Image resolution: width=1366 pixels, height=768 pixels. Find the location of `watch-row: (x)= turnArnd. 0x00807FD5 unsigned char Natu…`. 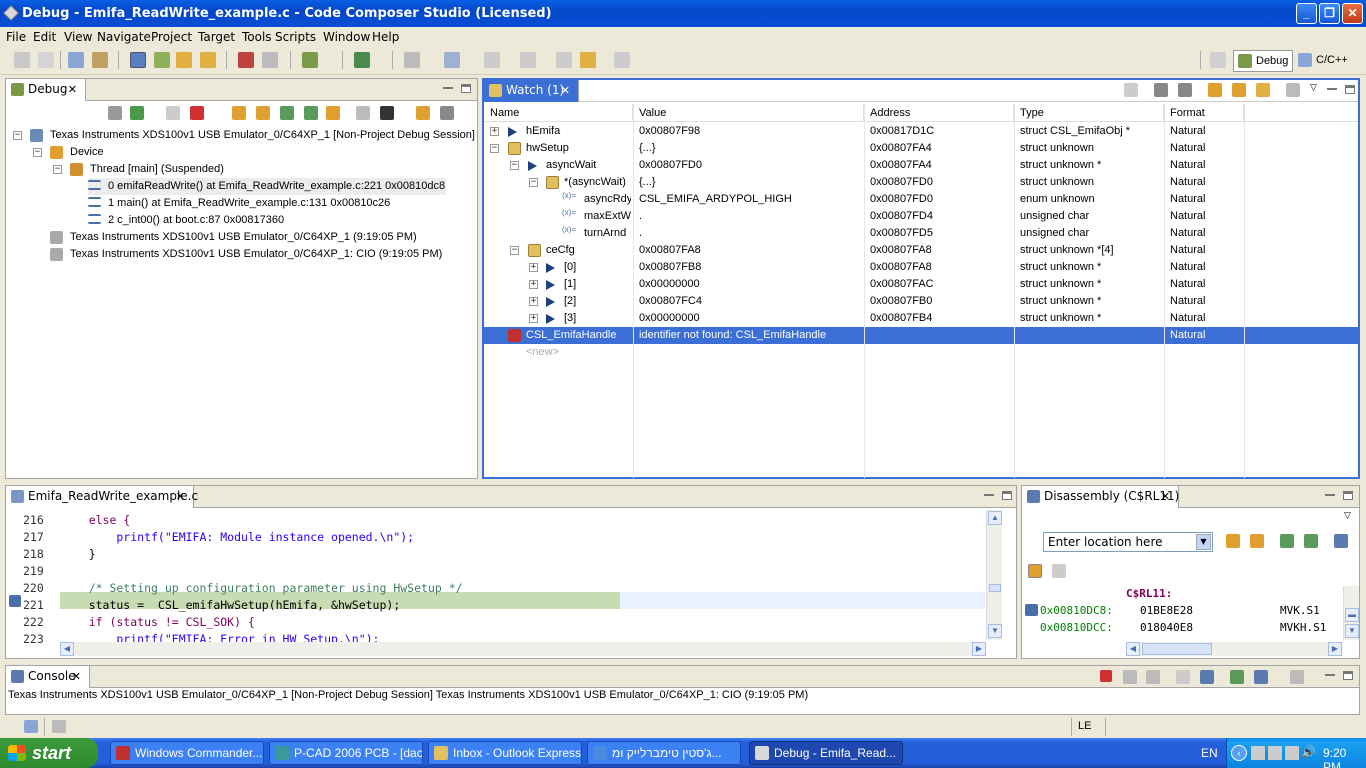

watch-row: (x)= turnArnd. 0x00807FD5 unsigned char Natu… is located at coordinates (921, 233).